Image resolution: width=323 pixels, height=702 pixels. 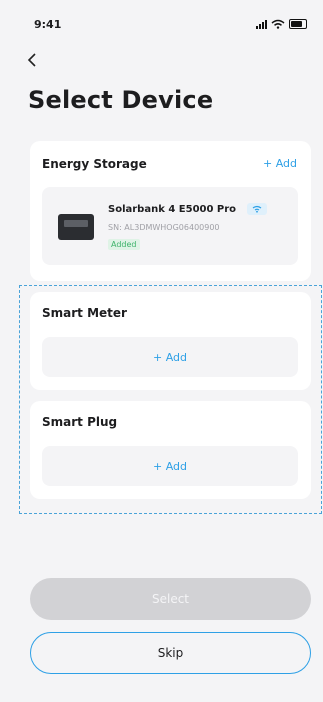 What do you see at coordinates (33, 60) in the screenshot?
I see `back-button` at bounding box center [33, 60].